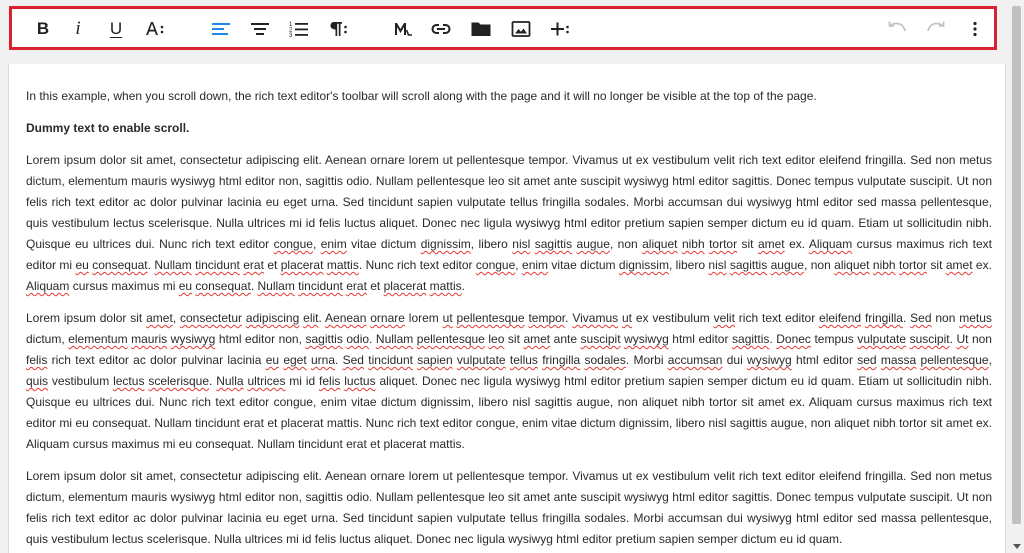  I want to click on misspelled-word: Sed, so click(353, 360).